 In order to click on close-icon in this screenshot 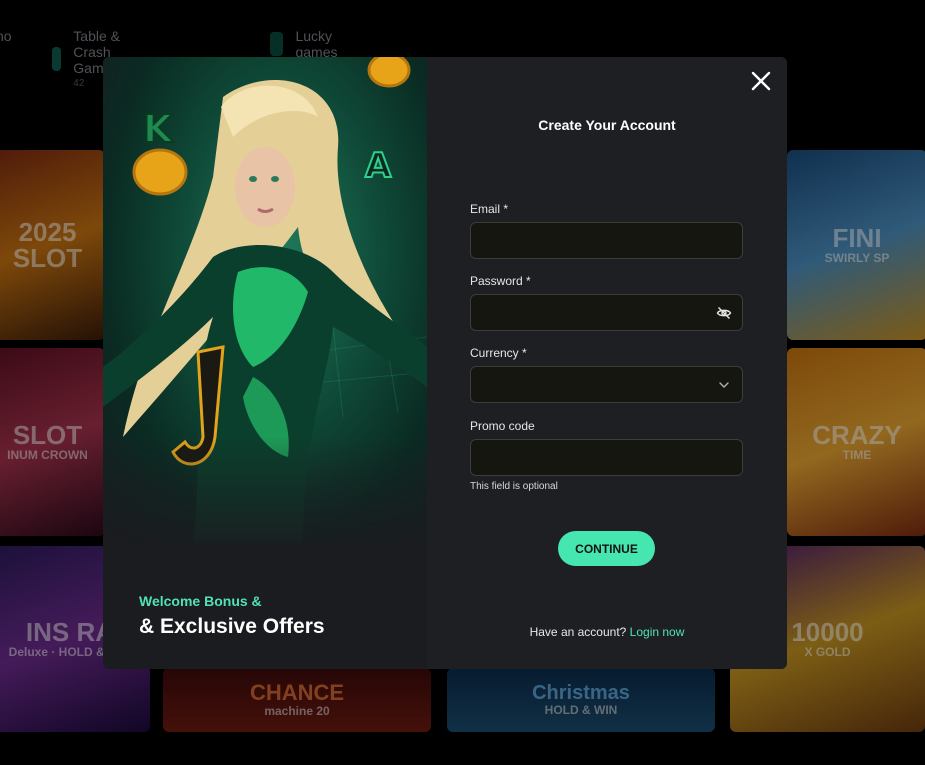, I will do `click(761, 81)`.